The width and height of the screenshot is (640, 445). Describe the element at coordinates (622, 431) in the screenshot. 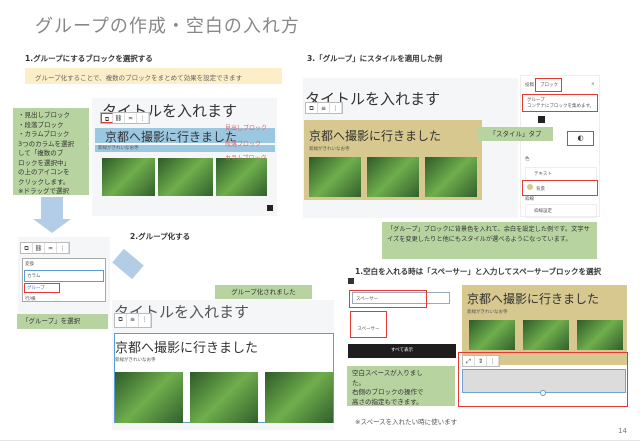

I see `page-number: 14` at that location.